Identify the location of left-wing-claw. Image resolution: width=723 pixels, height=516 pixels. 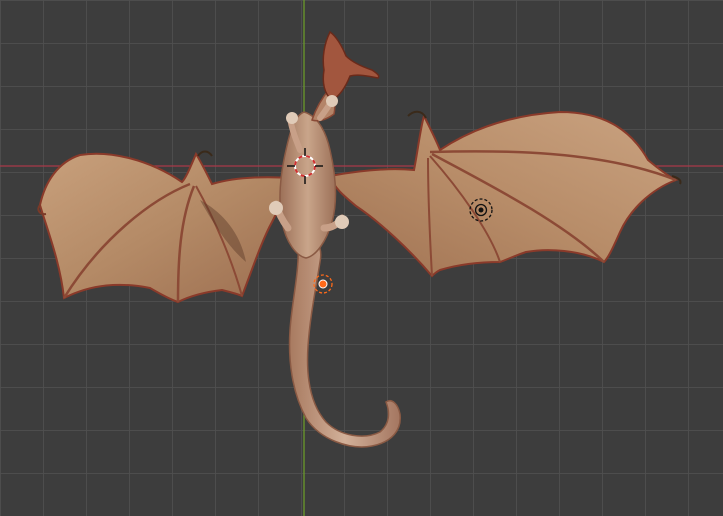
(205, 153).